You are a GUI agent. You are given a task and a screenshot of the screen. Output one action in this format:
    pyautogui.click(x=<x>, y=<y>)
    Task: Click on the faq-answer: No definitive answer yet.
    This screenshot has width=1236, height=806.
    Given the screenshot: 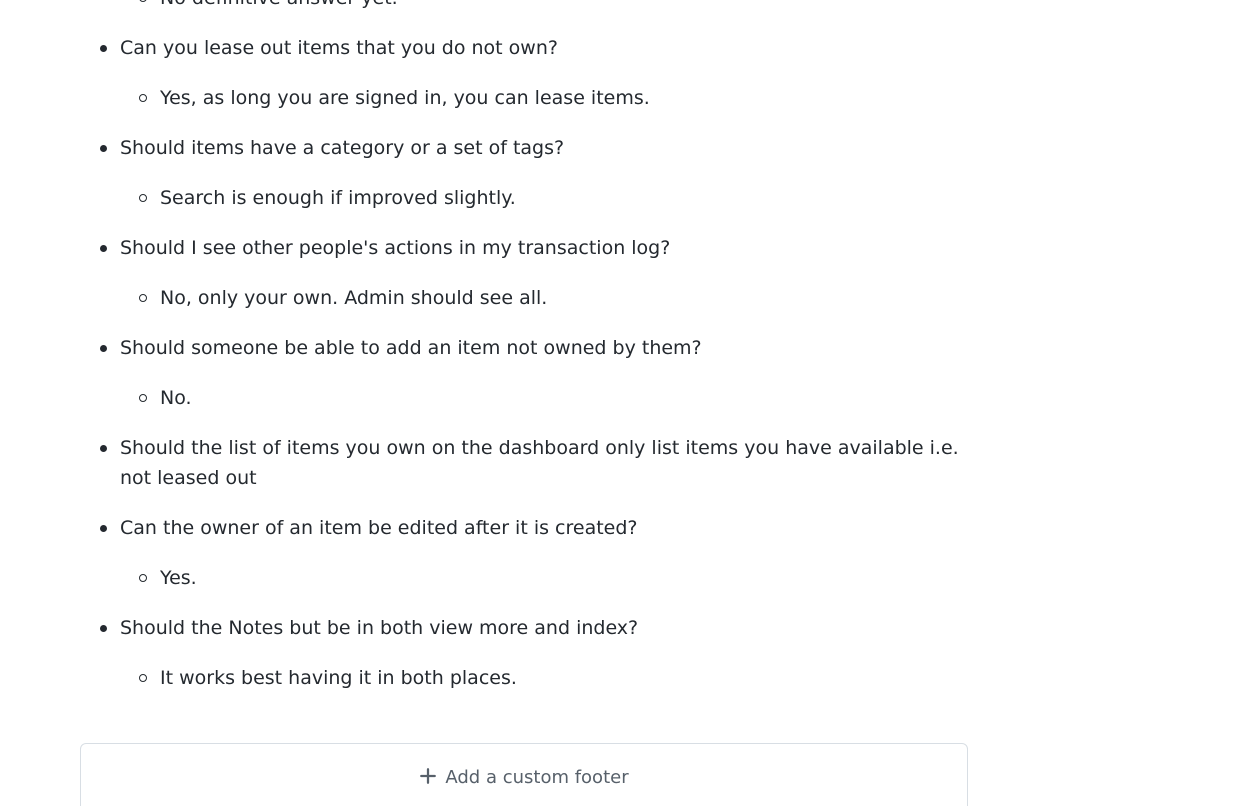 What is the action you would take?
    pyautogui.click(x=553, y=6)
    